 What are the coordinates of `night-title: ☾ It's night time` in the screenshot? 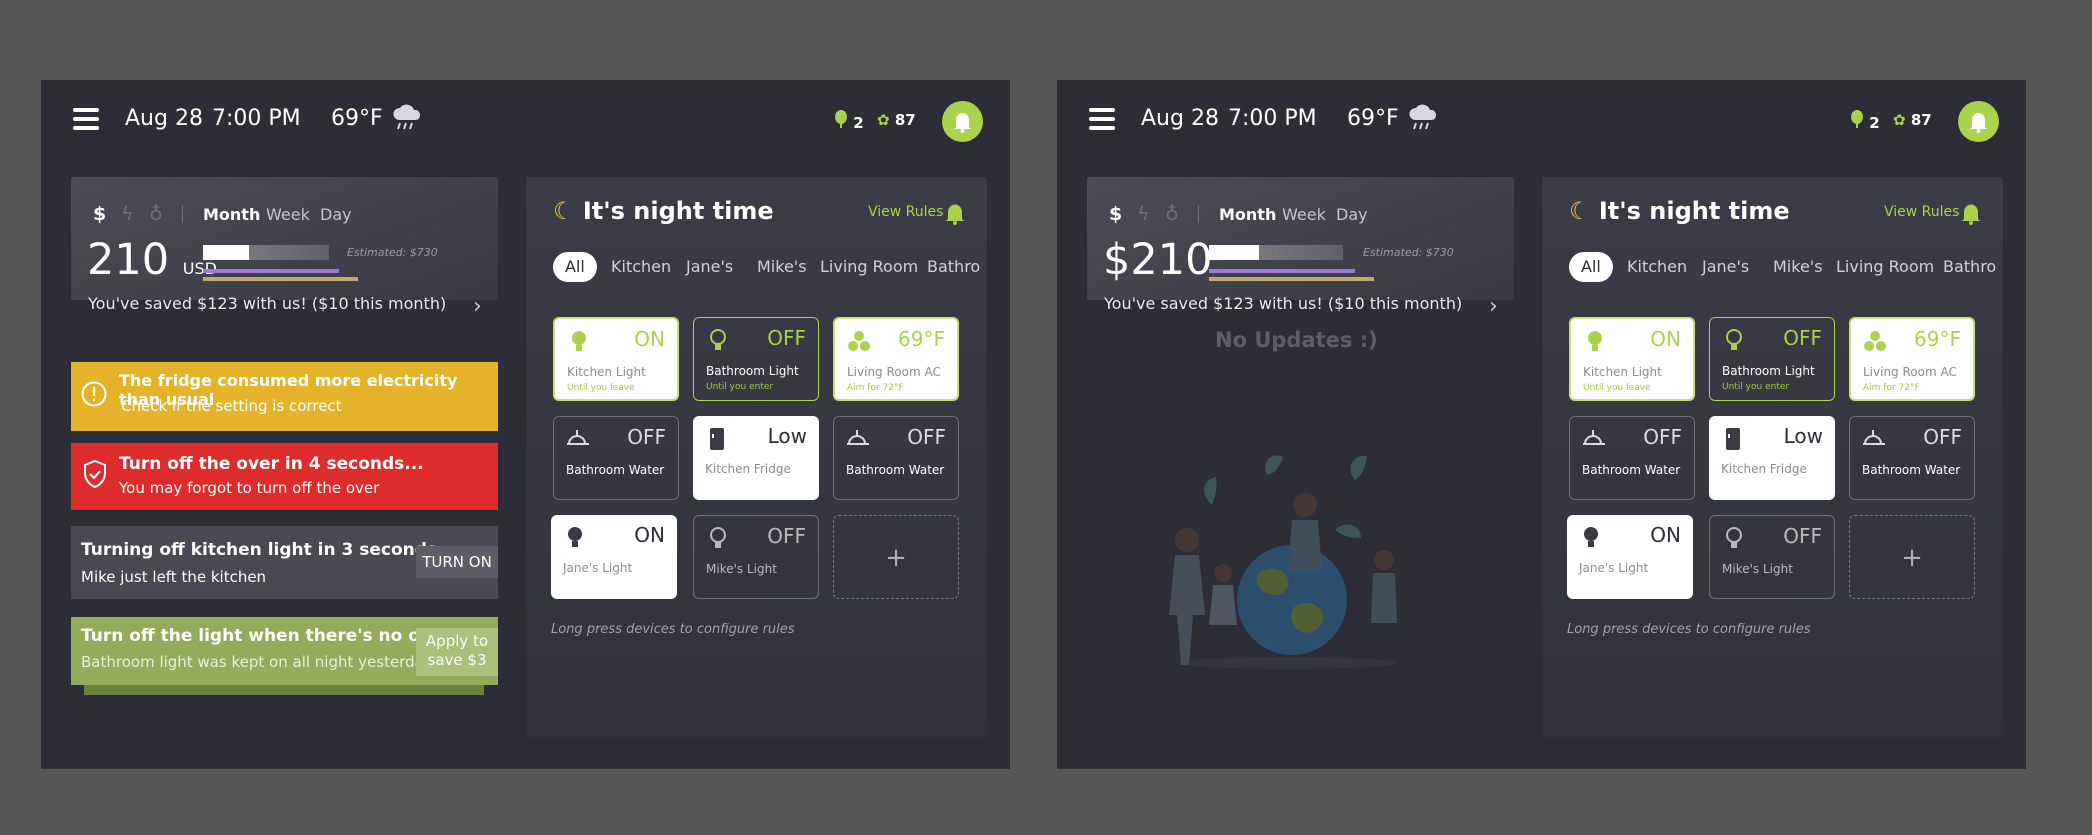 It's located at (1679, 211).